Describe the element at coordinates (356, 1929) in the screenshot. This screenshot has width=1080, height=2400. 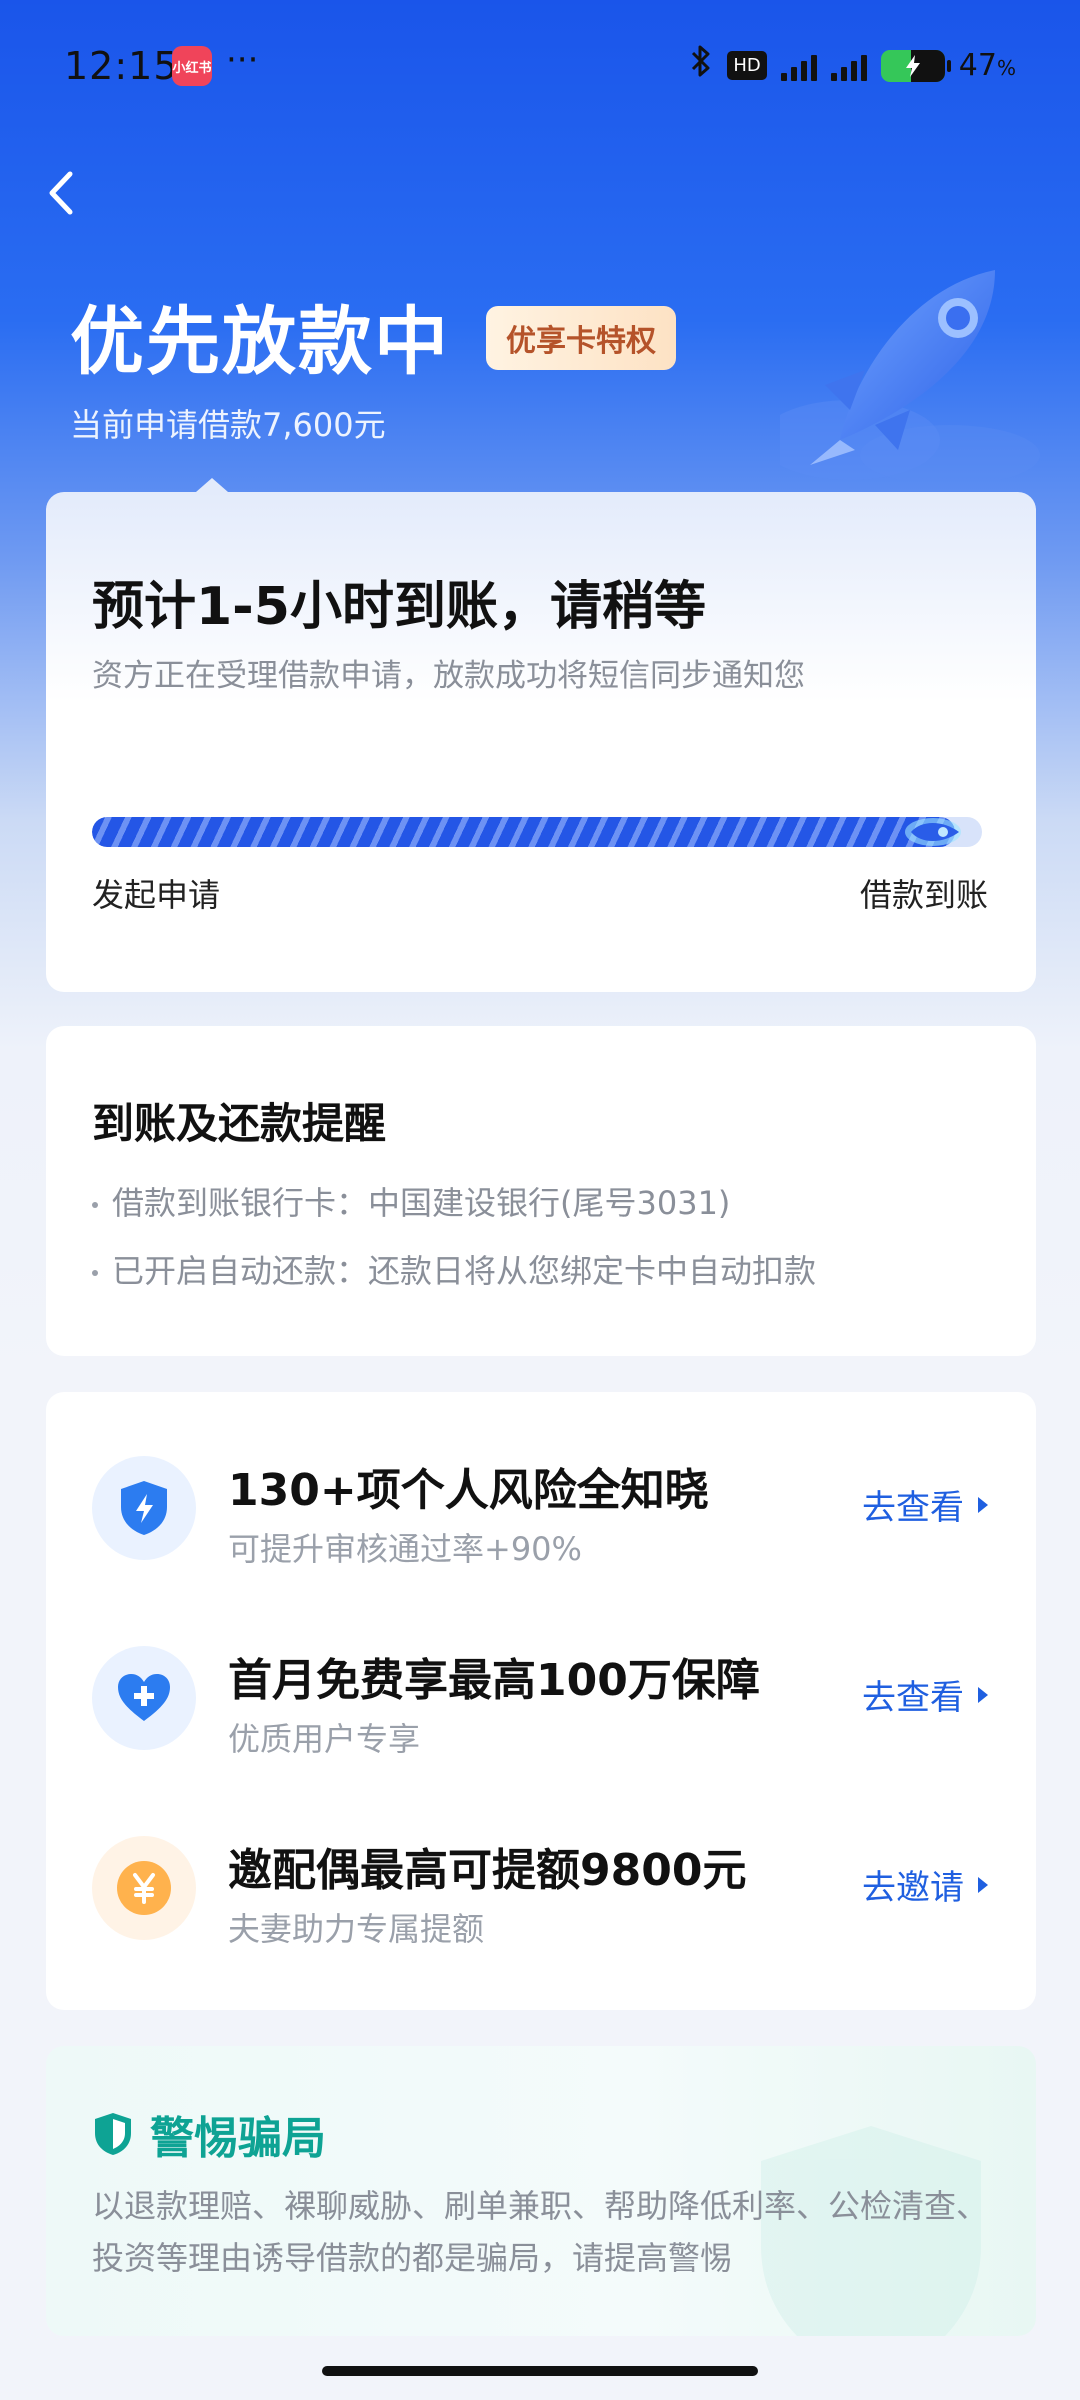
I see `service-subtitle: 夫妻助力专属提额` at that location.